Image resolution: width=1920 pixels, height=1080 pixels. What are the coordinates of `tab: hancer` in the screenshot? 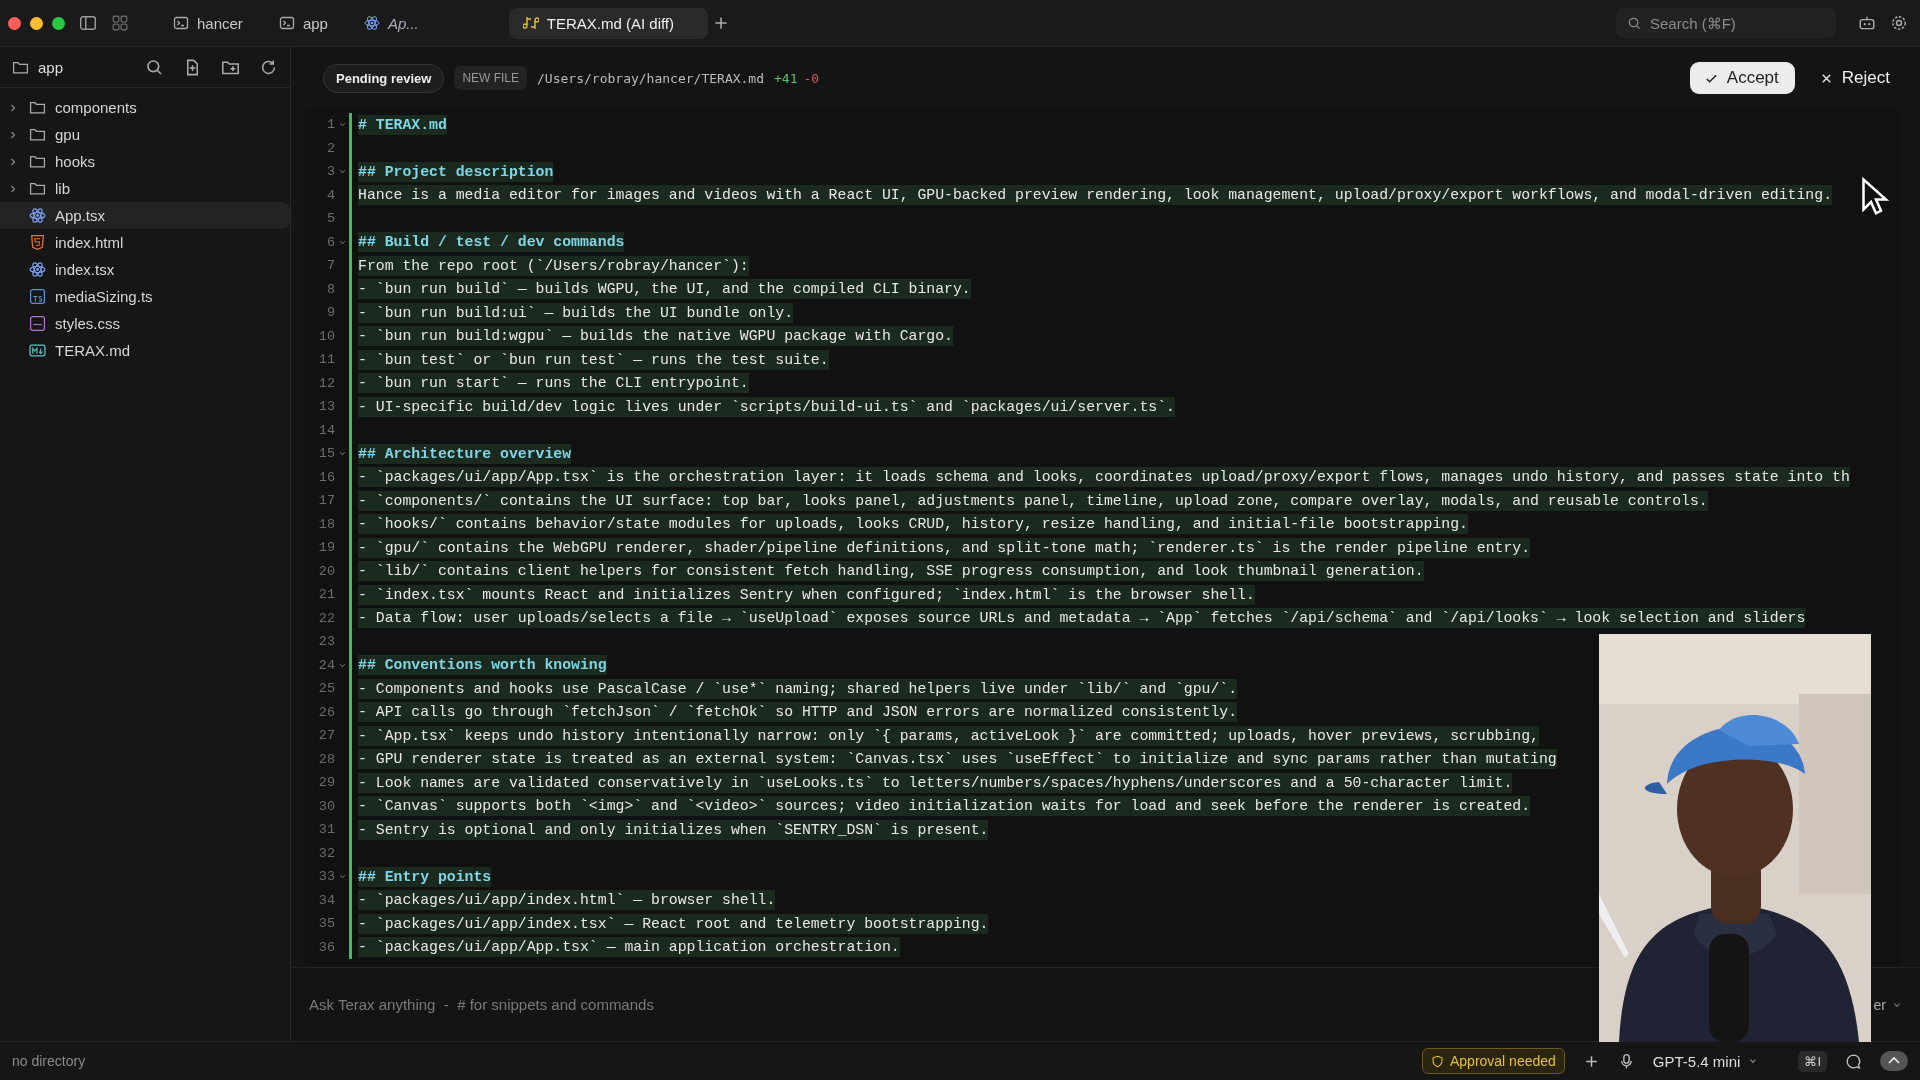 It's located at (208, 23).